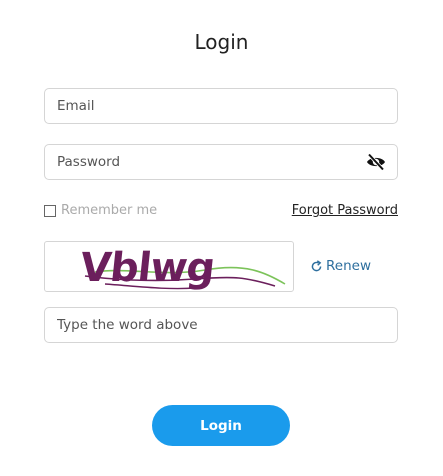 The image size is (443, 476). What do you see at coordinates (221, 106) in the screenshot?
I see `email-field` at bounding box center [221, 106].